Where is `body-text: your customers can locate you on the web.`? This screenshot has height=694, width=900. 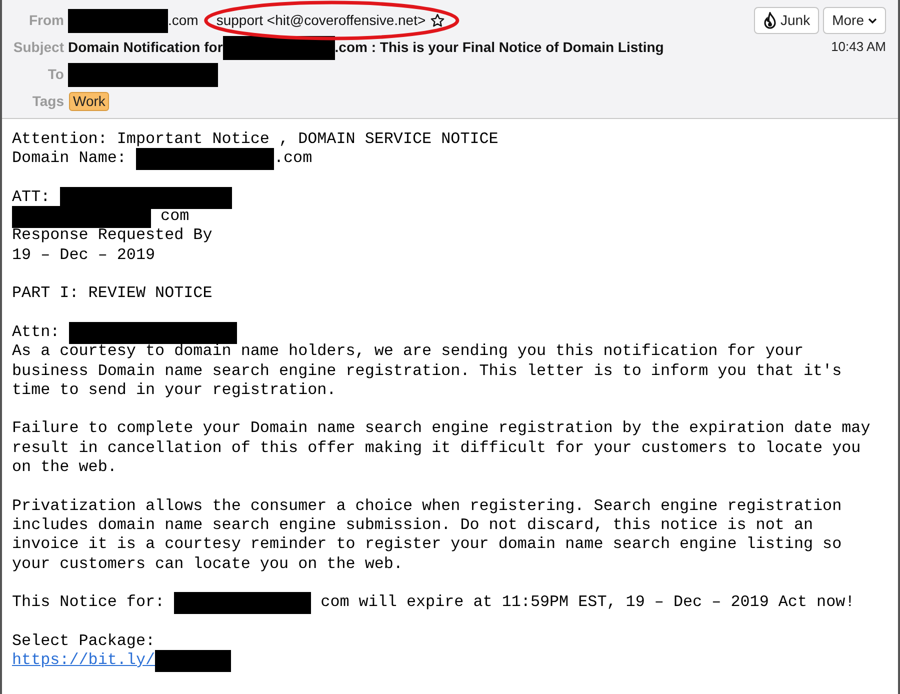
body-text: your customers can locate you on the web. is located at coordinates (207, 564).